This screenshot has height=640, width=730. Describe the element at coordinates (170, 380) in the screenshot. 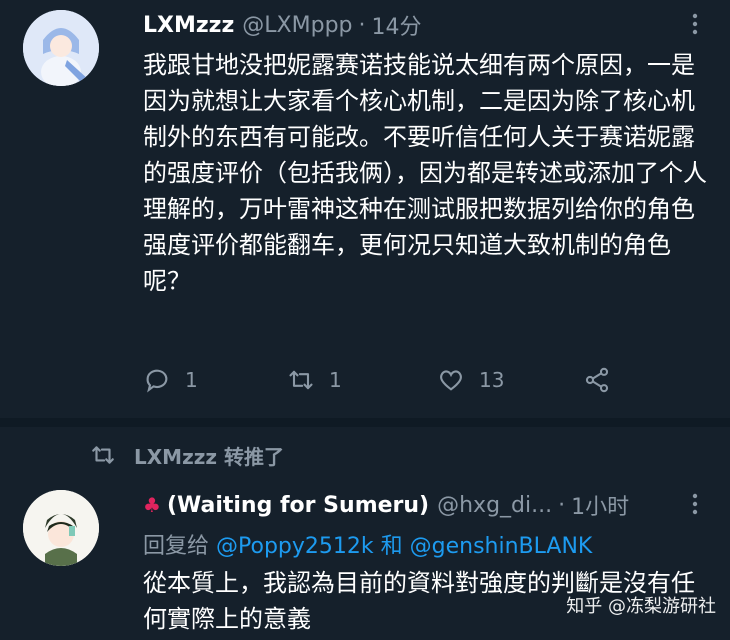

I see `reply-button: 1` at that location.